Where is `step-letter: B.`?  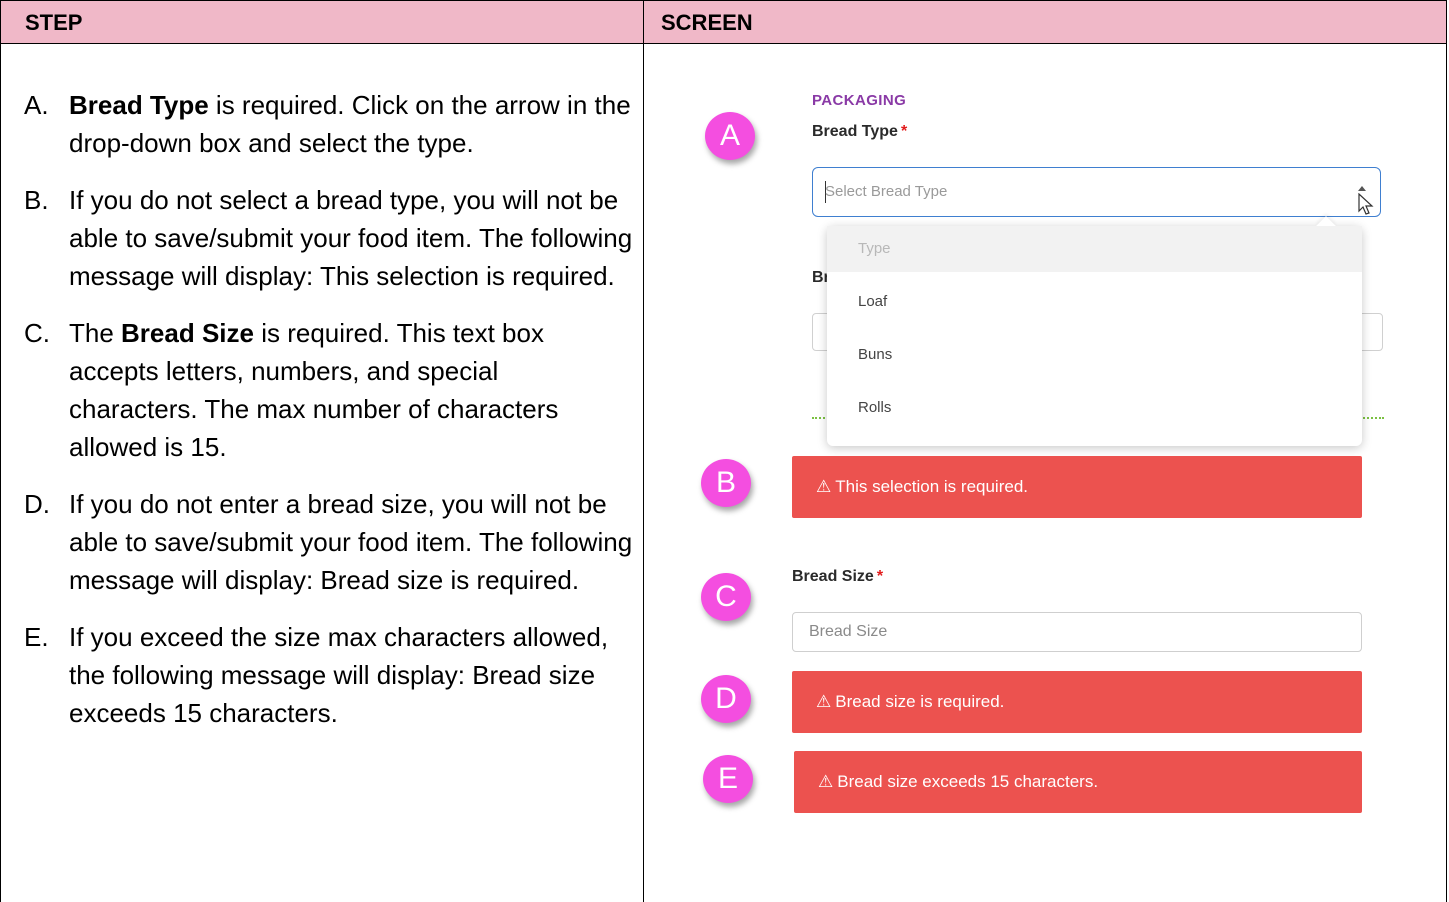 step-letter: B. is located at coordinates (36, 200).